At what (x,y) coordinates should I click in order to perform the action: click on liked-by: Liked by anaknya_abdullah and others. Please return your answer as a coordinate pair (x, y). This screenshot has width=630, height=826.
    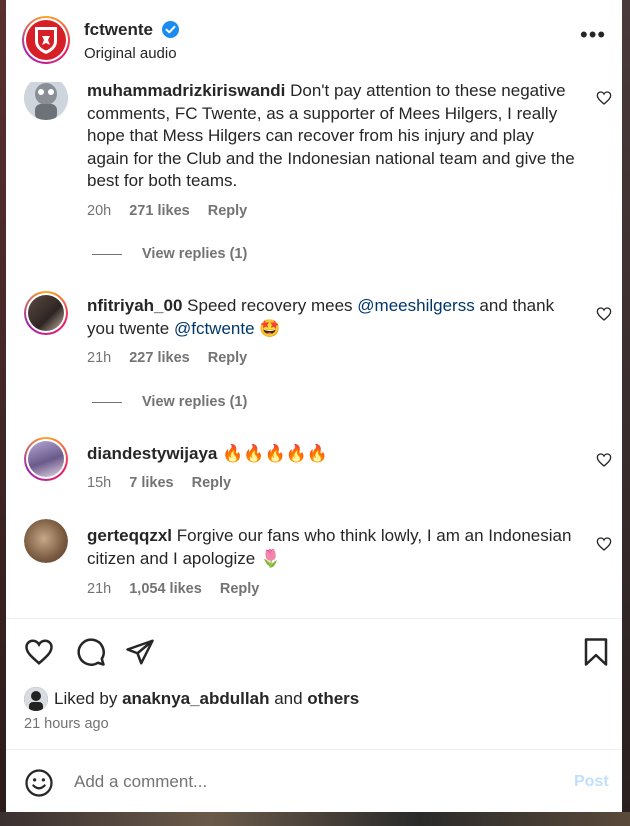
    Looking at the image, I should click on (314, 699).